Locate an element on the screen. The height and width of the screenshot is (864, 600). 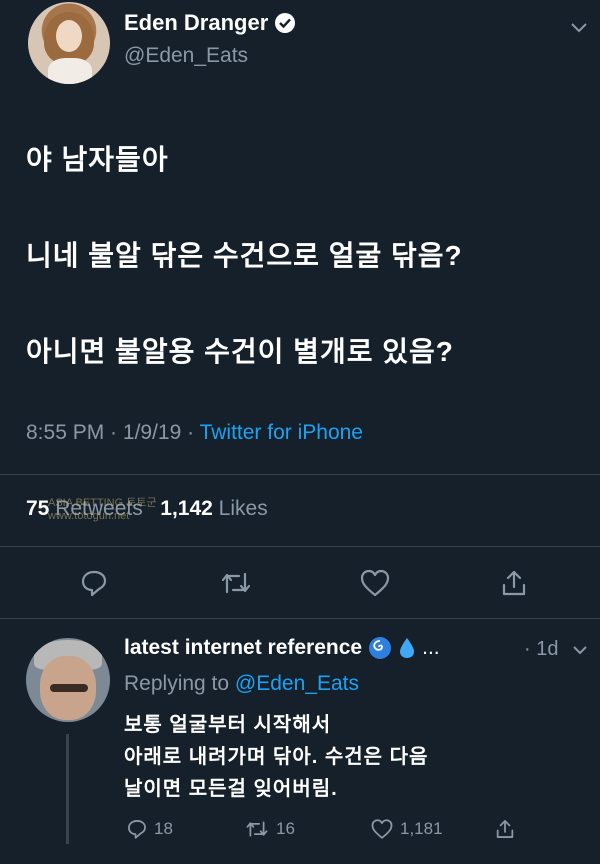
replying-prefix: Replying to is located at coordinates (177, 683).